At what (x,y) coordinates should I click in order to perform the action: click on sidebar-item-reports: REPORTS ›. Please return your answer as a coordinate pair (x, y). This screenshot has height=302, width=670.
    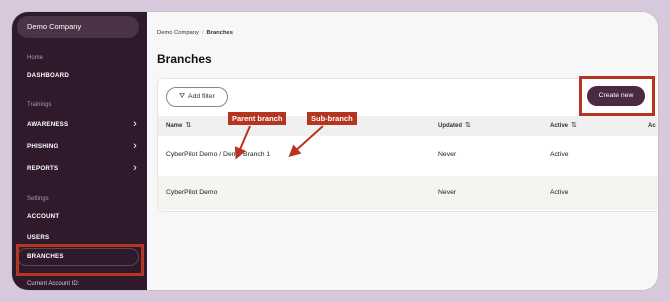
    Looking at the image, I should click on (82, 169).